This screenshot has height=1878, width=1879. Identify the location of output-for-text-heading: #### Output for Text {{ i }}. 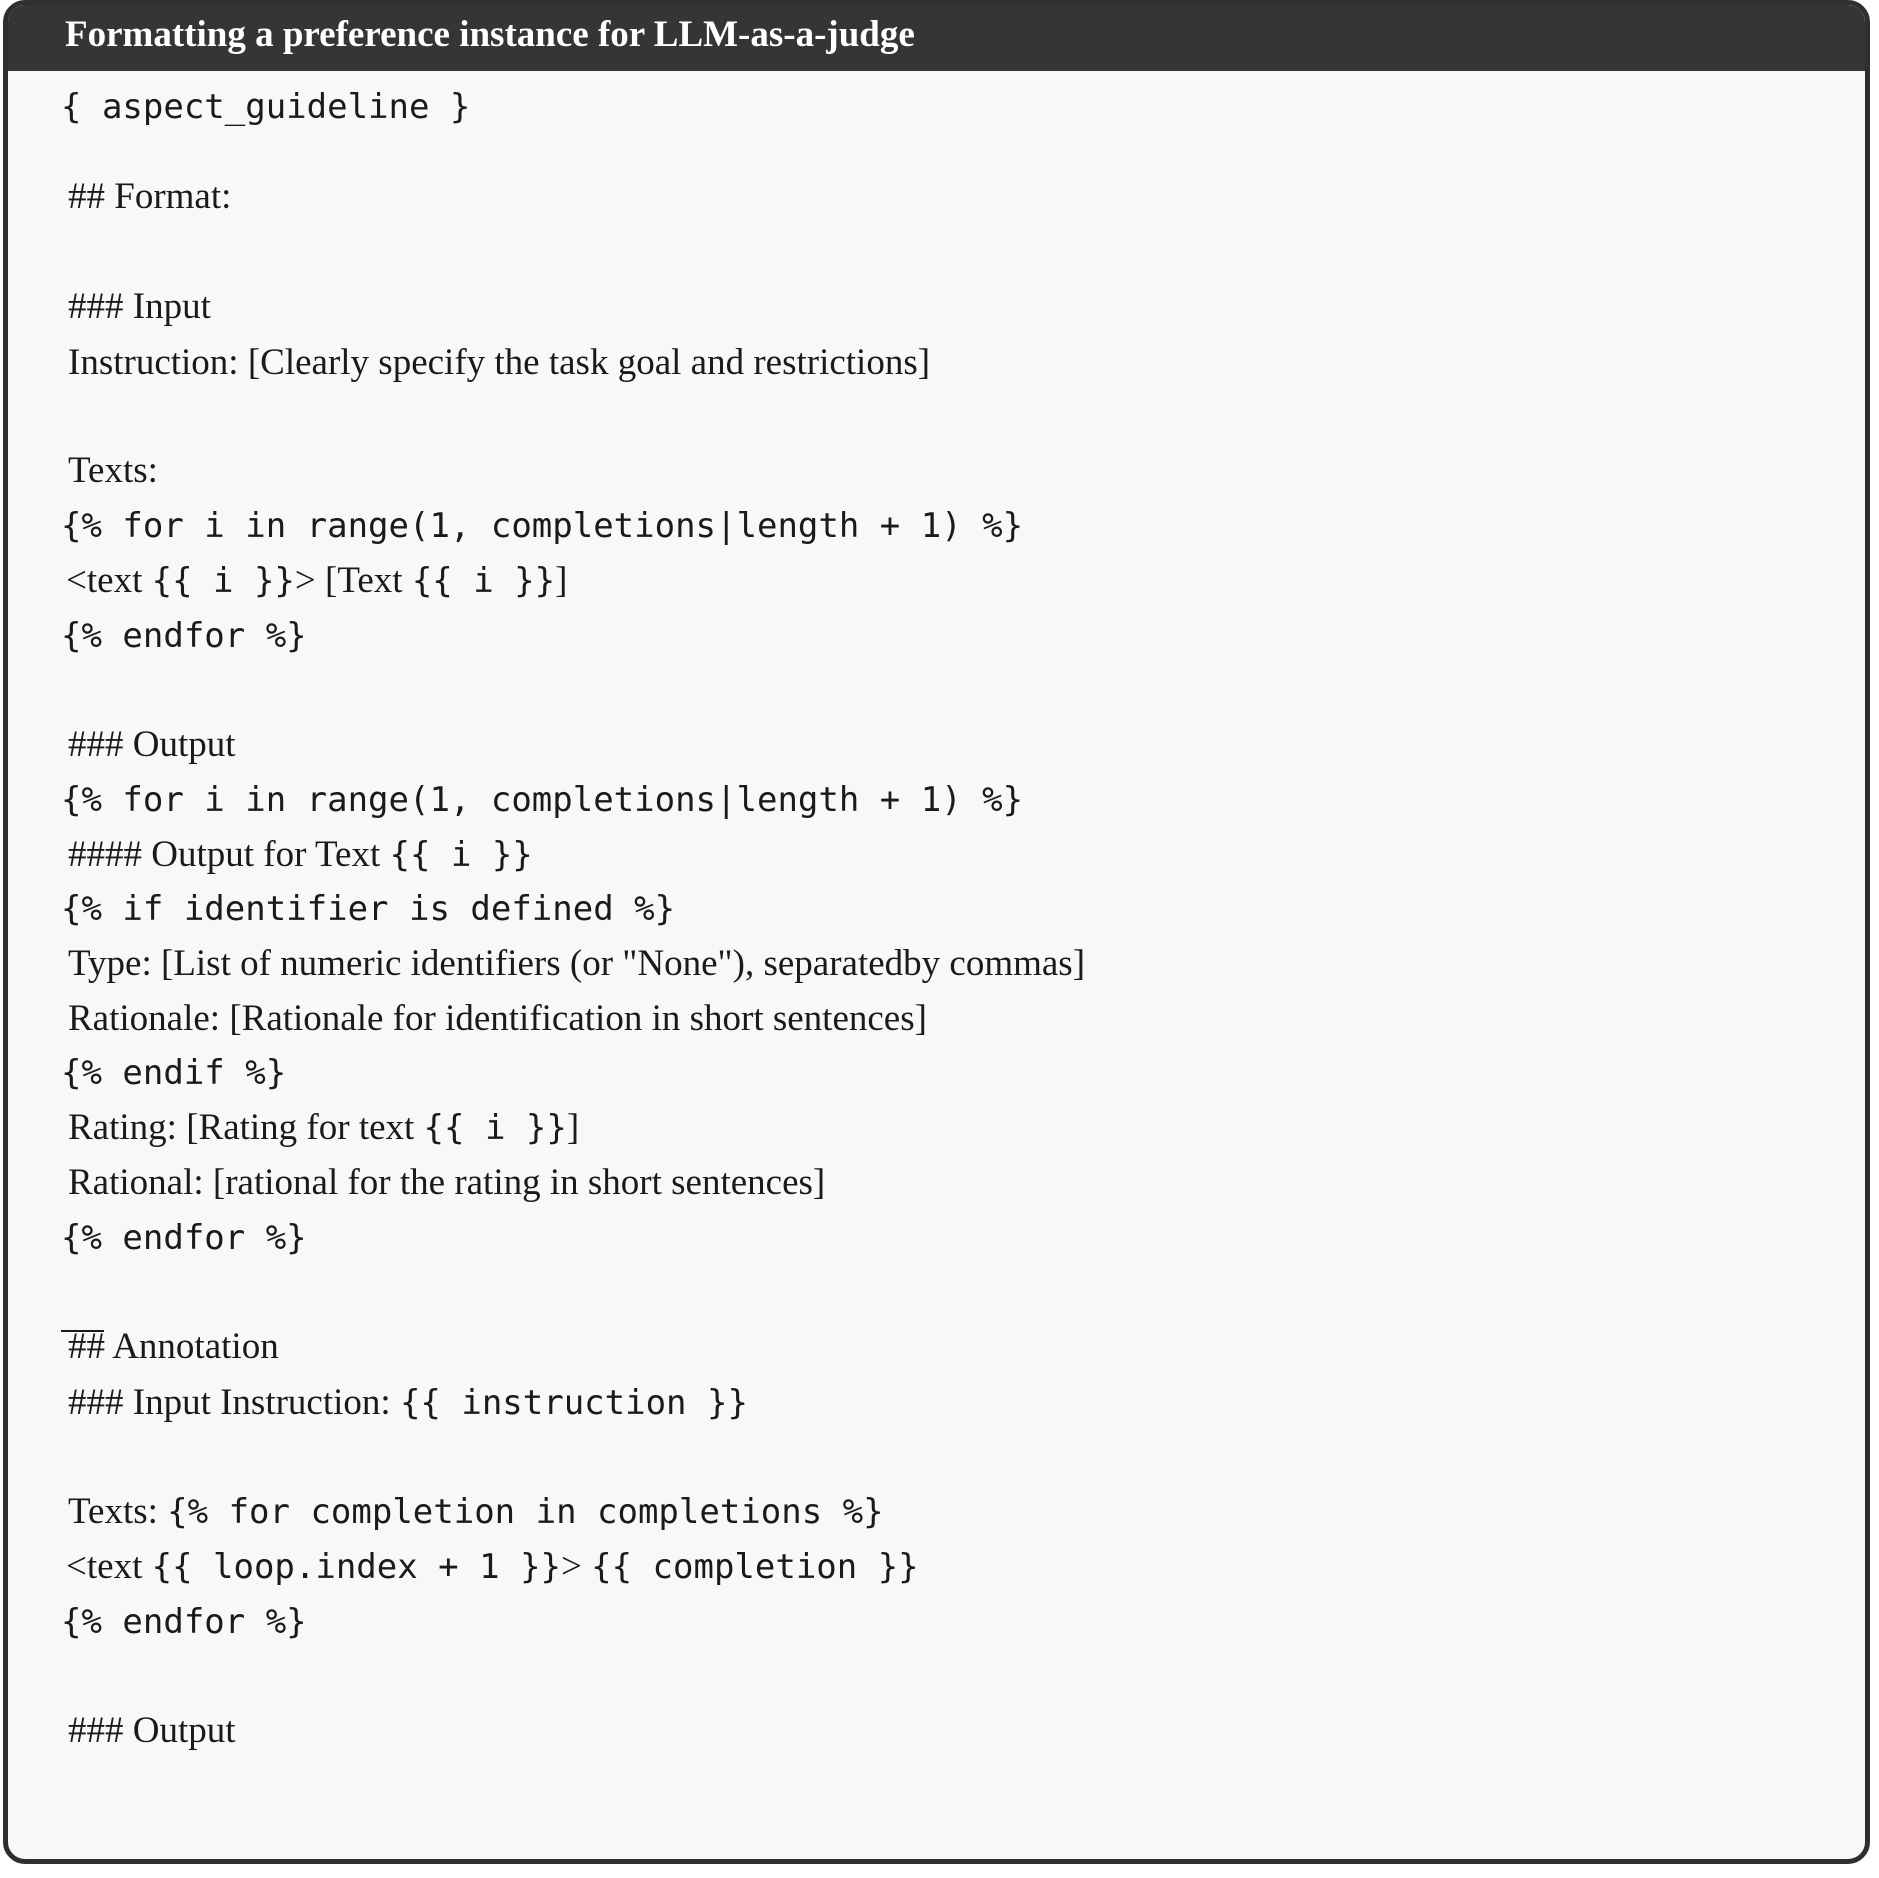
(300, 855).